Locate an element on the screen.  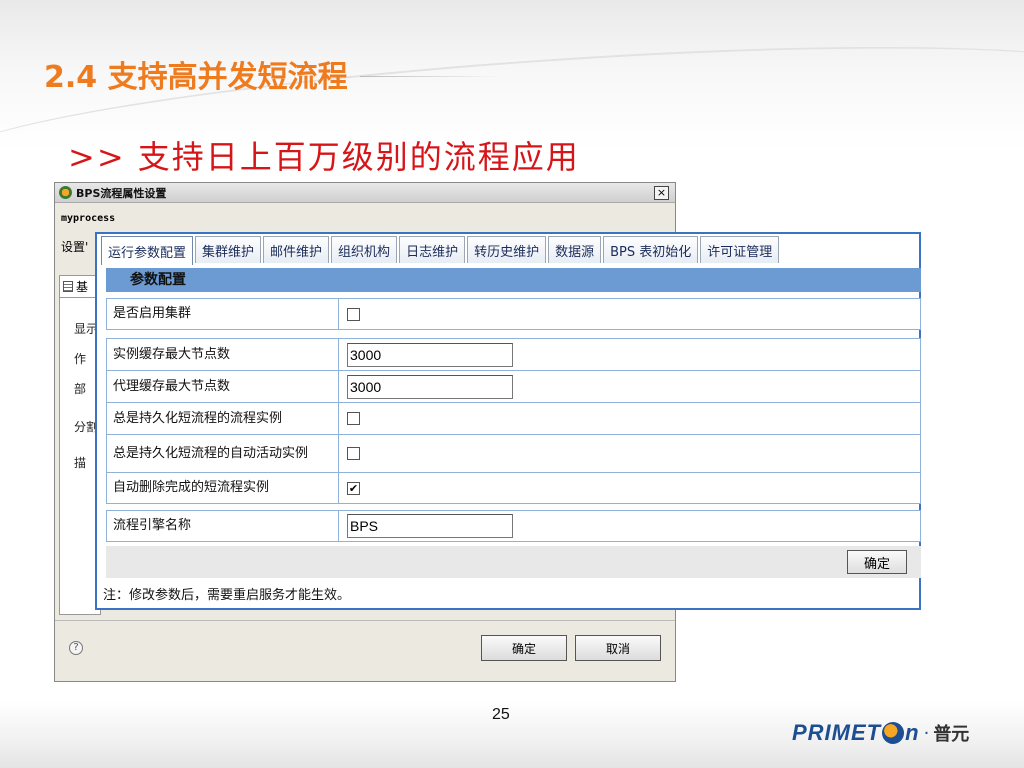
restart-note: 注：修改参数后，需要重启服务才能生效。 is located at coordinates (227, 595).